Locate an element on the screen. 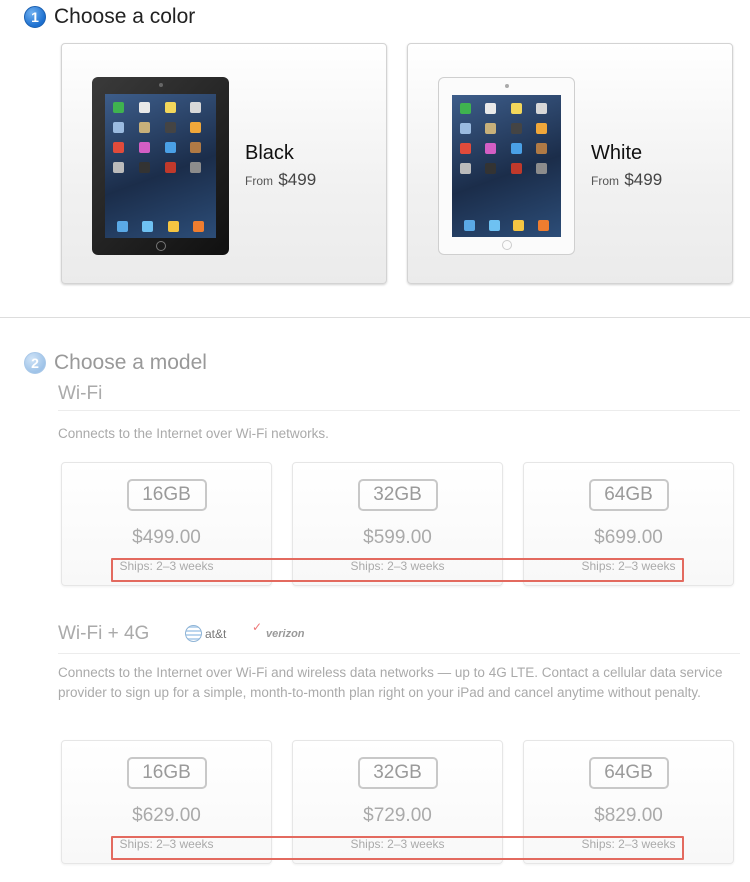 Image resolution: width=750 pixels, height=882 pixels. model-price: $499.00 is located at coordinates (166, 537).